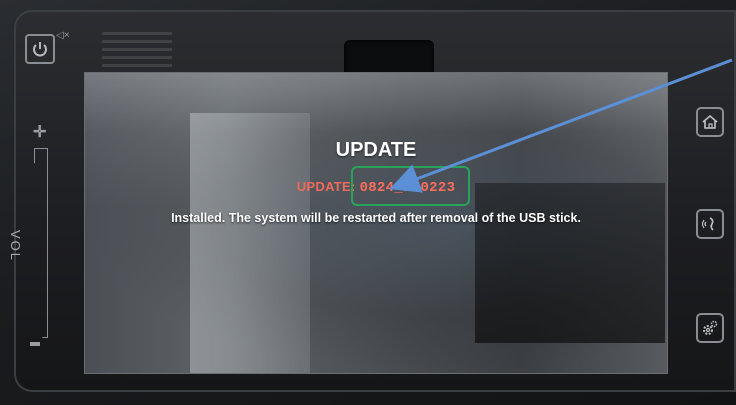 This screenshot has width=736, height=405. Describe the element at coordinates (137, 52) in the screenshot. I see `bezel-label-marks` at that location.